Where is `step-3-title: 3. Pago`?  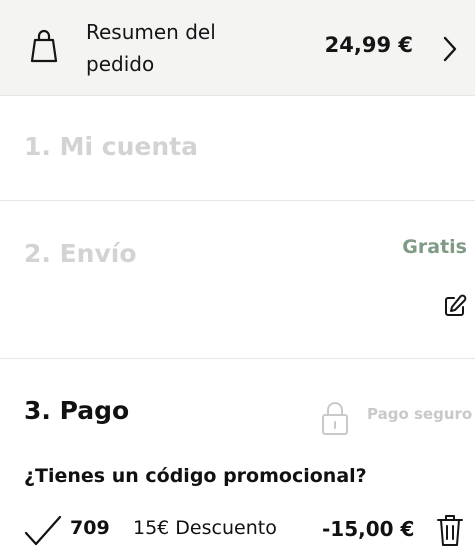 step-3-title: 3. Pago is located at coordinates (77, 410).